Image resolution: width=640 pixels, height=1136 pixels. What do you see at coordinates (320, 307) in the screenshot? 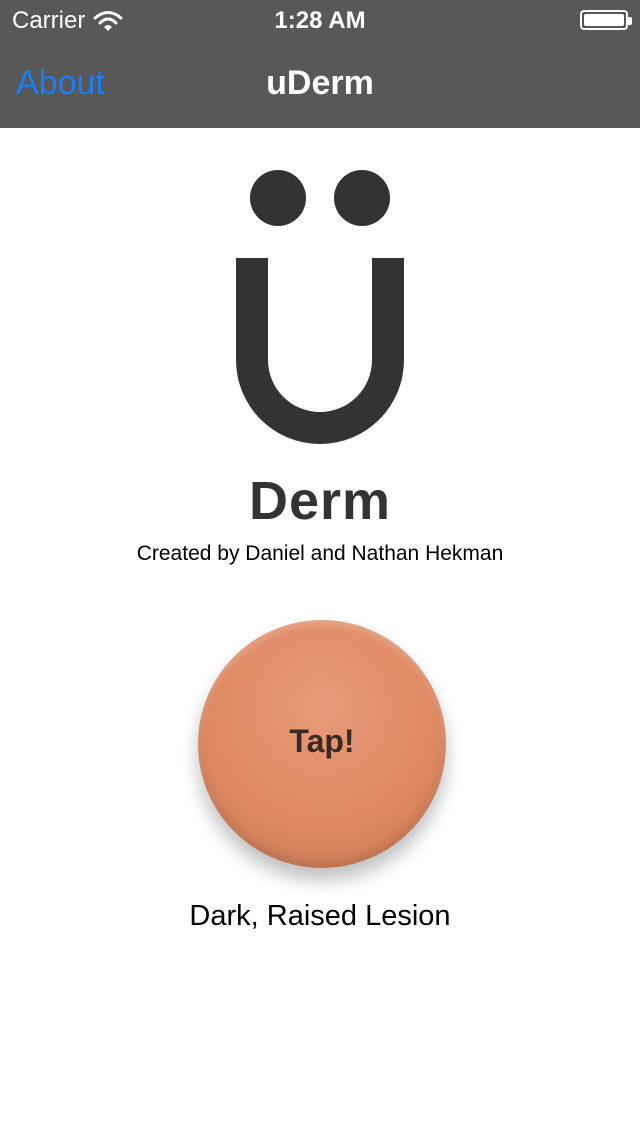
I see `u-umlaut-logo-graphic` at bounding box center [320, 307].